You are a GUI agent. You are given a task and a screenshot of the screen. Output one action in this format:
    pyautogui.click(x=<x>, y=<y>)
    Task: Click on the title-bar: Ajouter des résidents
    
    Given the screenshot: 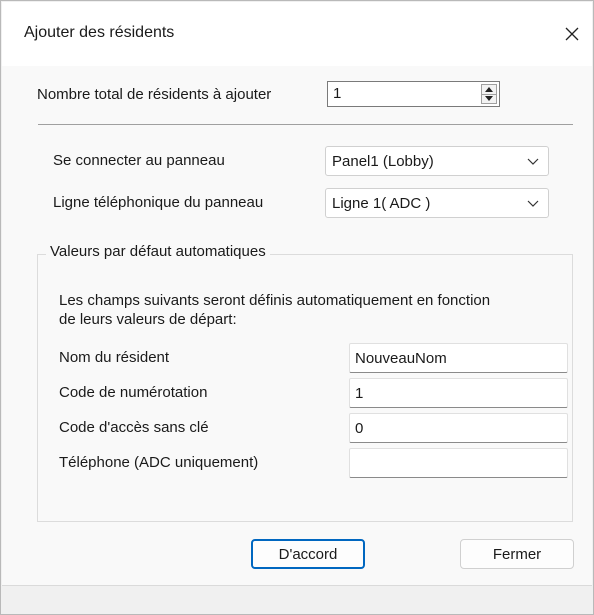 What is the action you would take?
    pyautogui.click(x=297, y=34)
    